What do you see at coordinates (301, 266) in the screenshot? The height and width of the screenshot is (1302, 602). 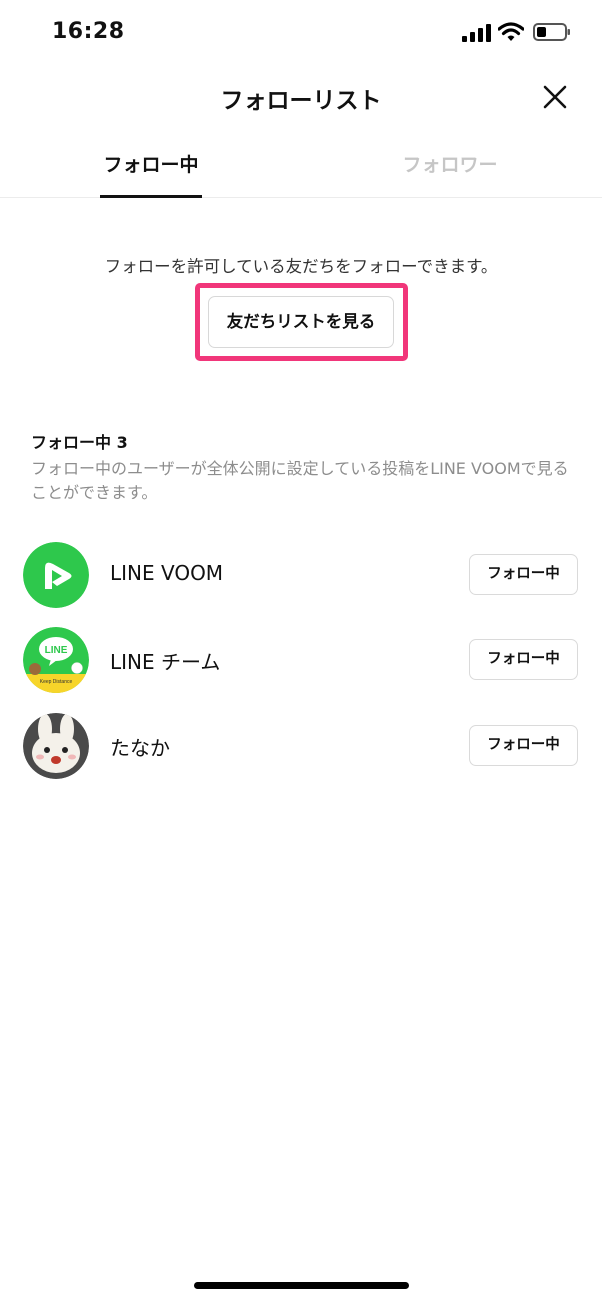 I see `follow-permission-message: フォローを許可している友だちをフォローできます。` at bounding box center [301, 266].